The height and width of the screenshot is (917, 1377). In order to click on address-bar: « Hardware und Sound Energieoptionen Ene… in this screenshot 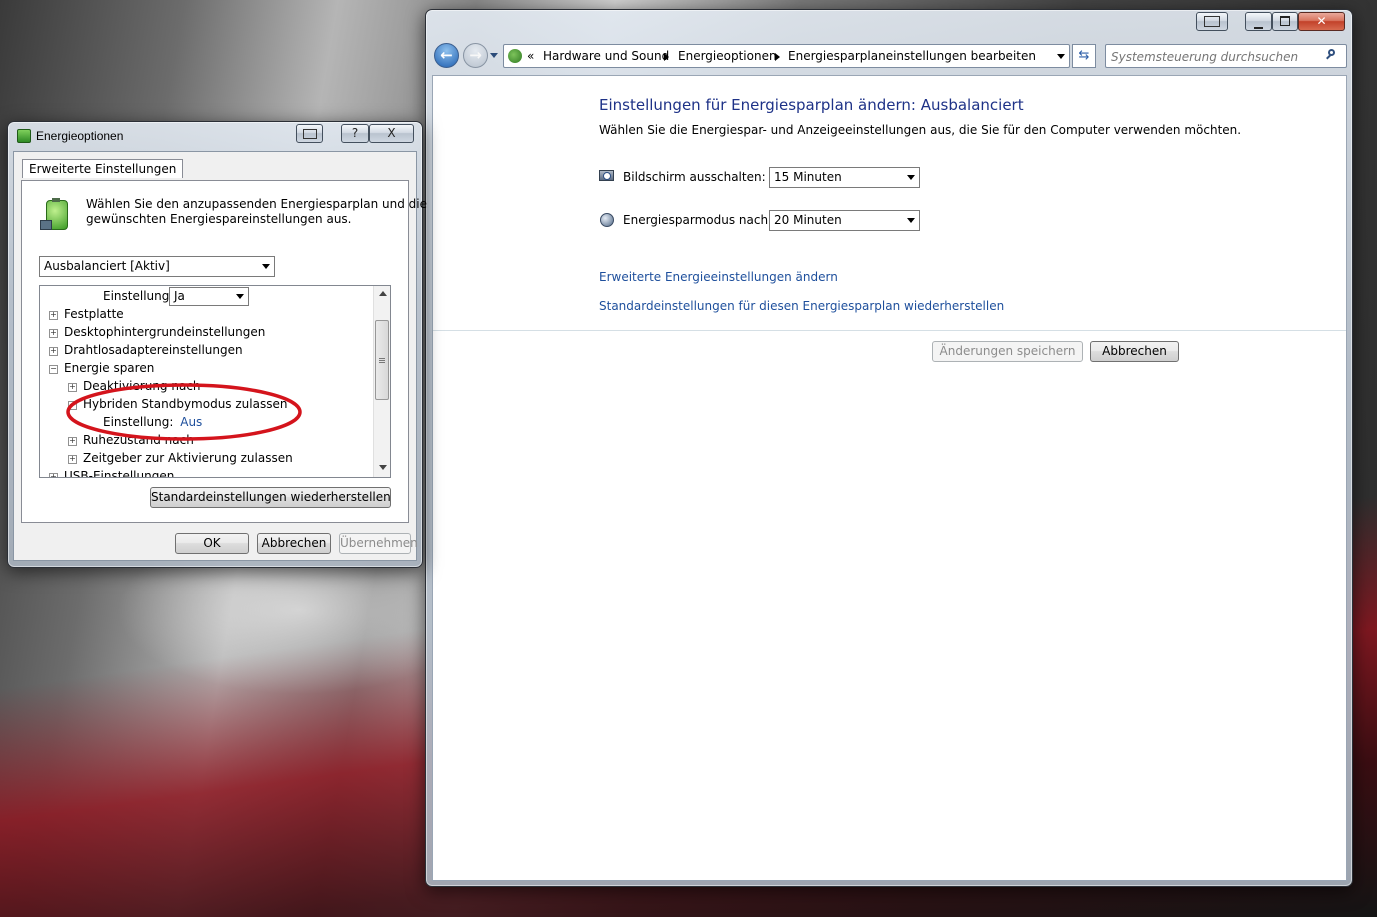, I will do `click(786, 56)`.